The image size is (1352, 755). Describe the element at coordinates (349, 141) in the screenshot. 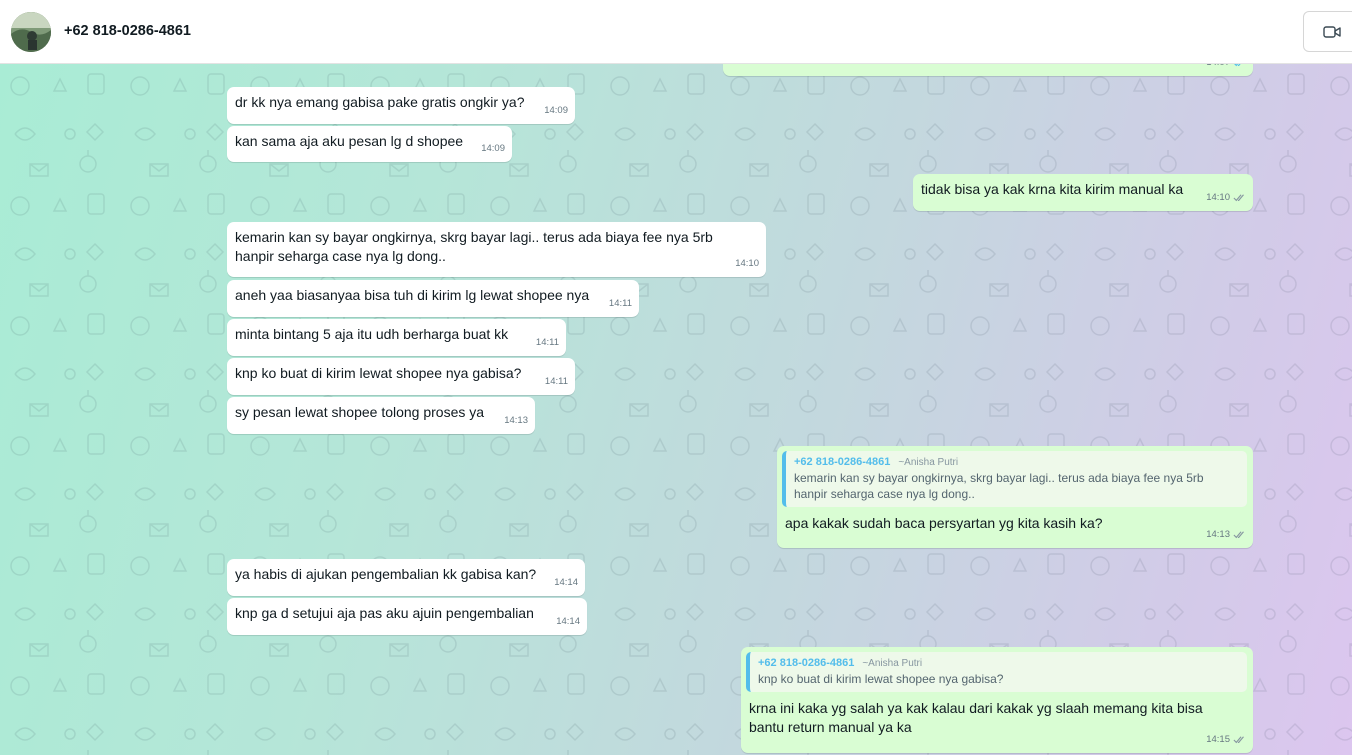

I see `message-text: kan sama aja aku pesan lg d shopee` at that location.